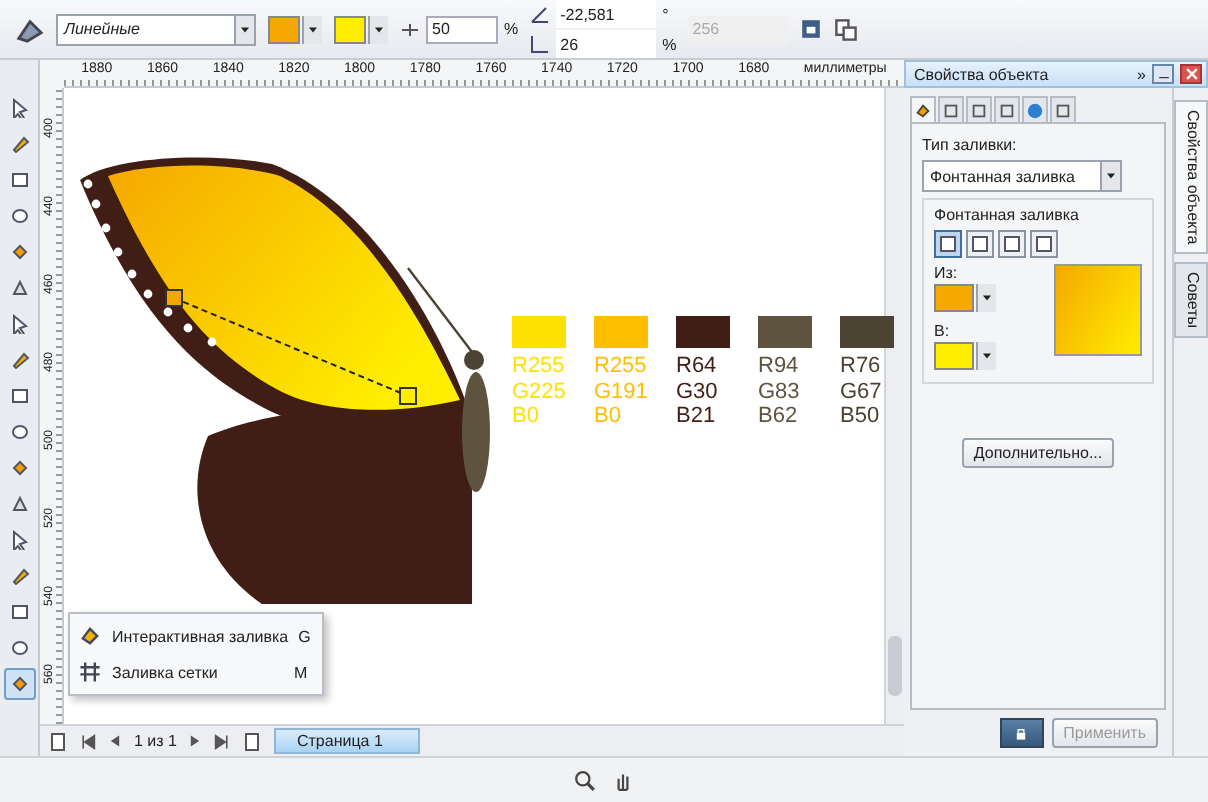  I want to click on copy-properties-icon, so click(846, 29).